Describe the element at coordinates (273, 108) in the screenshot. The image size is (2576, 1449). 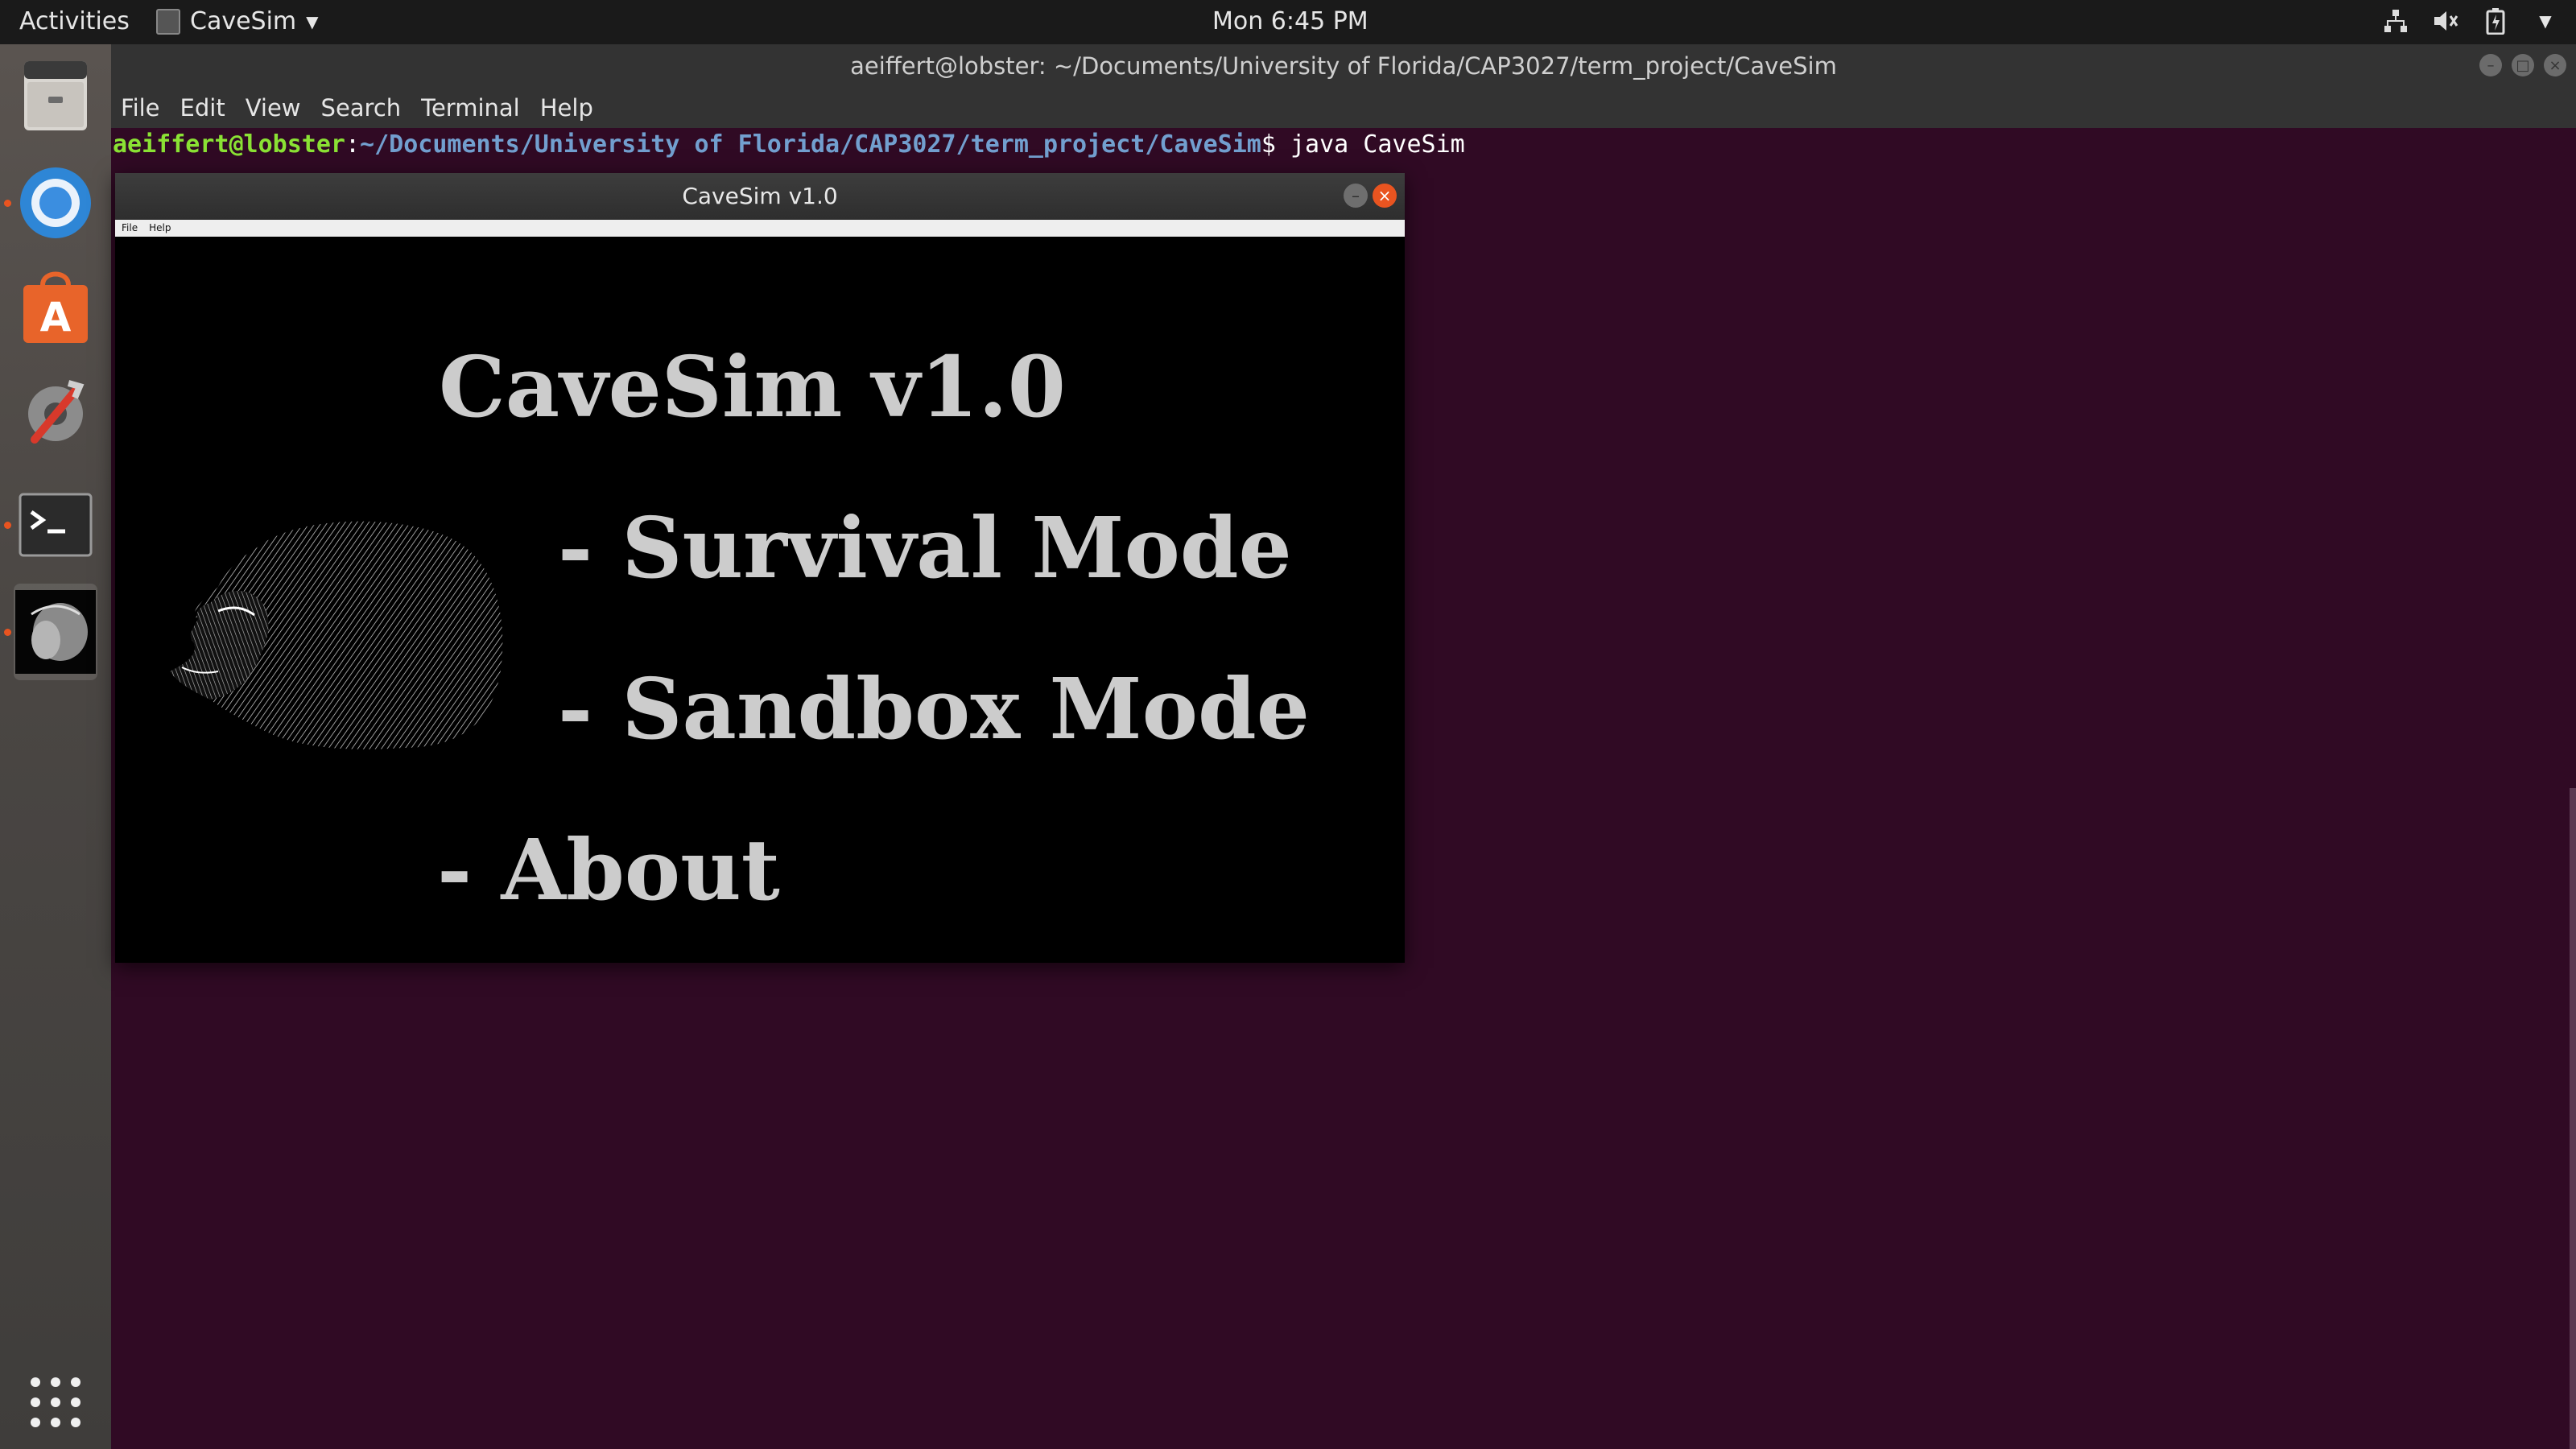
I see `menu-view: View` at that location.